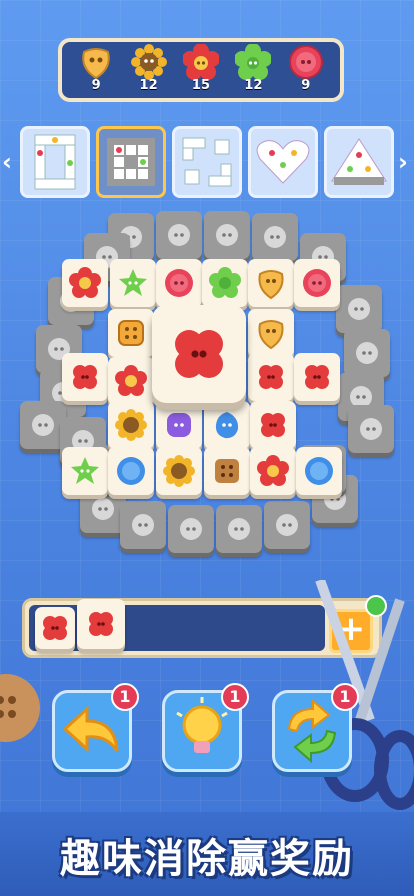 The height and width of the screenshot is (896, 414). I want to click on goal-pink-button: 9, so click(306, 70).